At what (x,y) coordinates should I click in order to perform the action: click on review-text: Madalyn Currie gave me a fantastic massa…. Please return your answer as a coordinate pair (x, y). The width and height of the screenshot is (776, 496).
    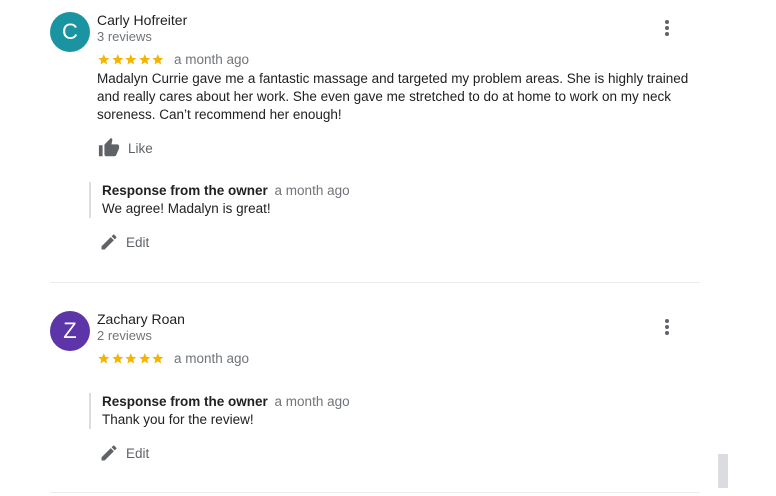
    Looking at the image, I should click on (393, 96).